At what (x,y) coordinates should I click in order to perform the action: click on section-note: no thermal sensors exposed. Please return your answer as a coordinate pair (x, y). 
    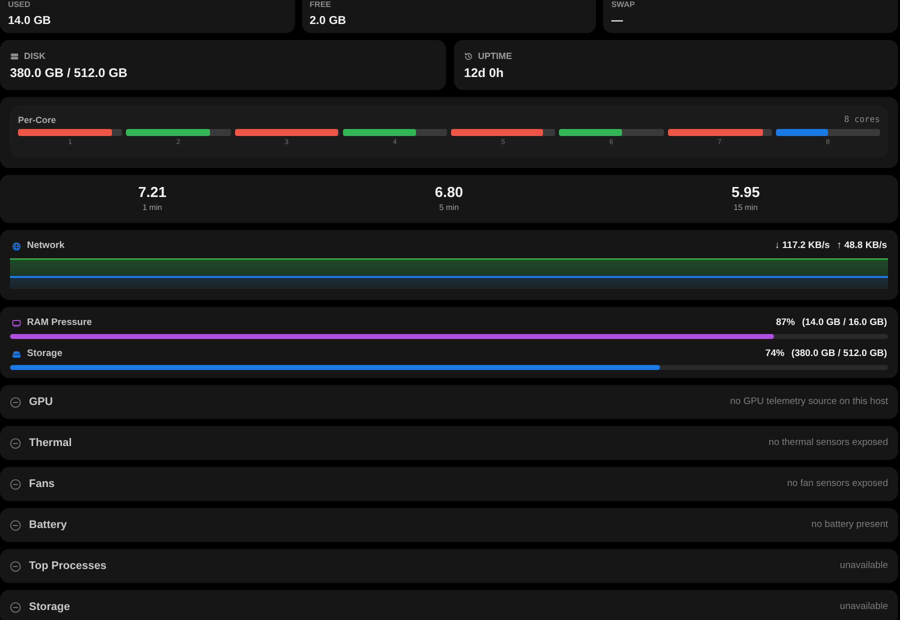
    Looking at the image, I should click on (828, 443).